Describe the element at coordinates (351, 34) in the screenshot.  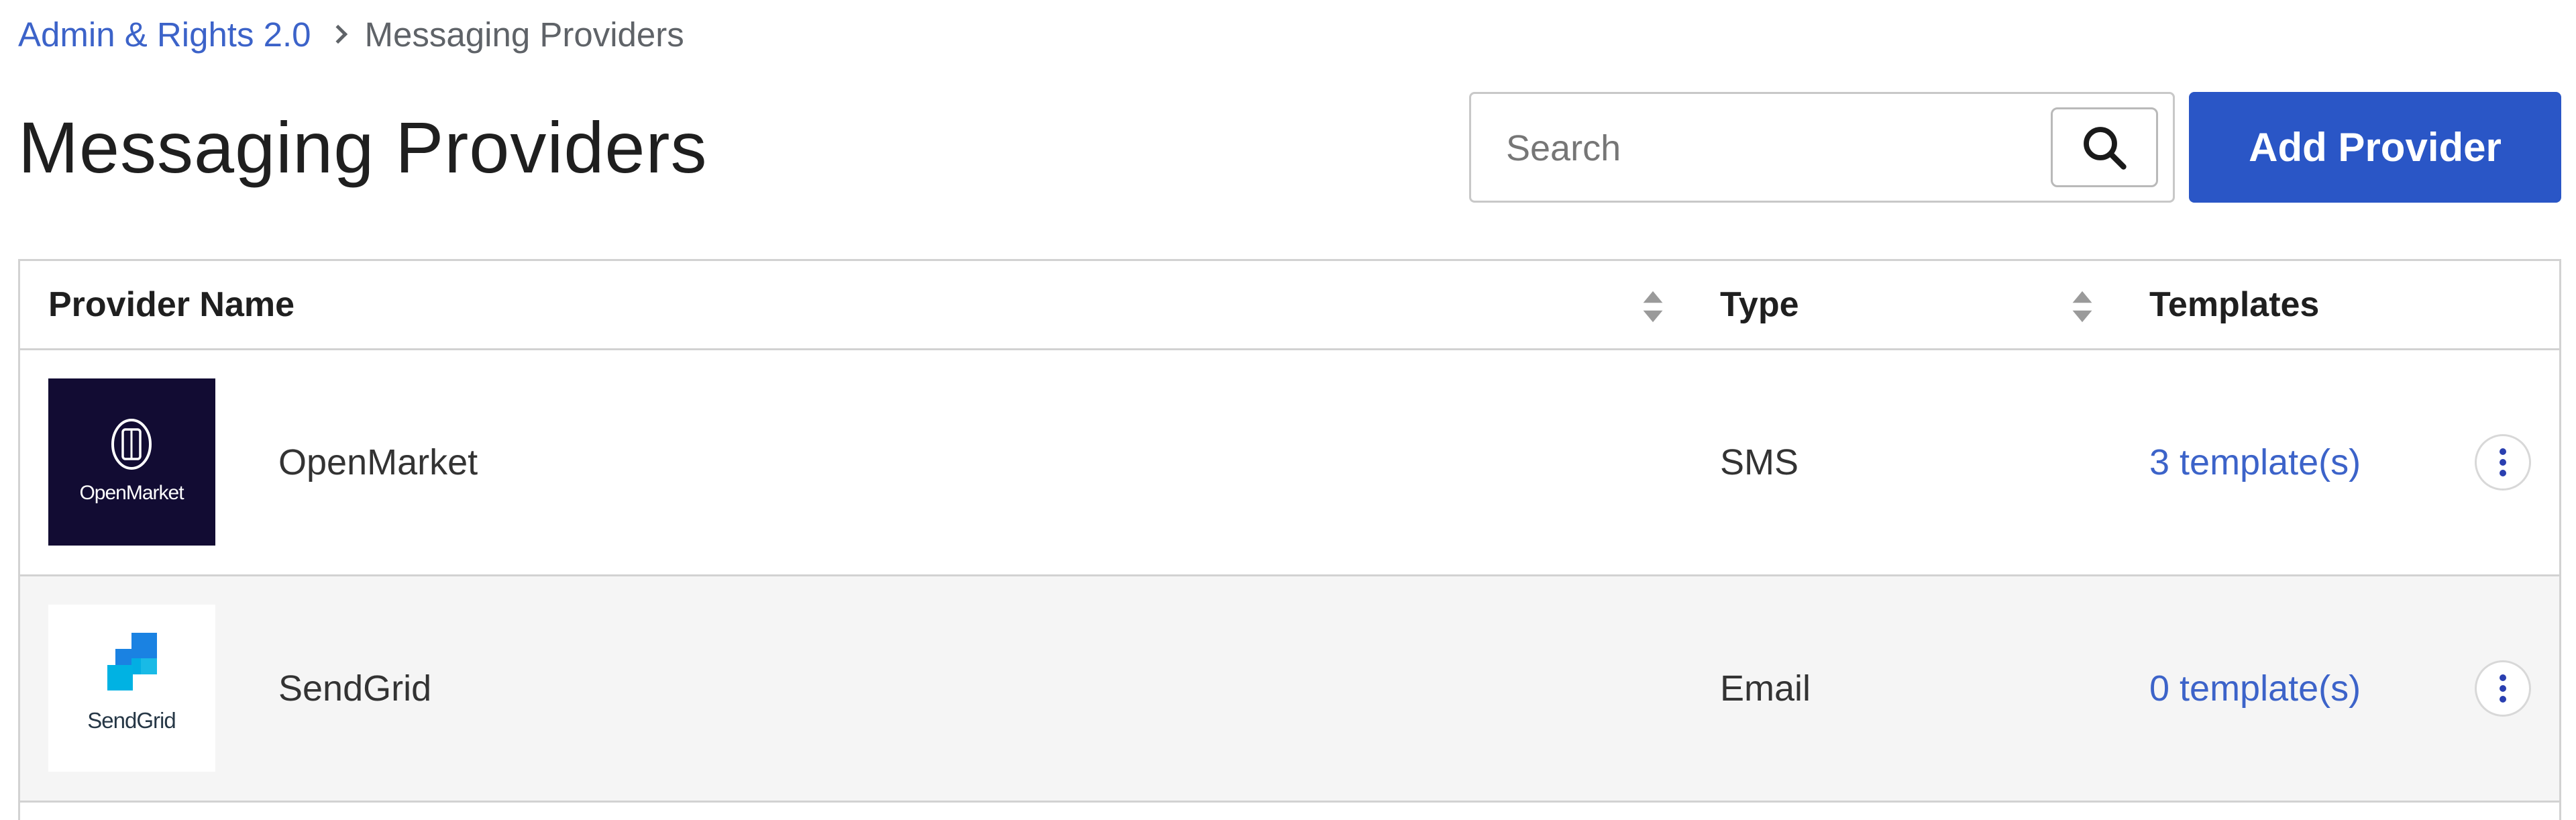
I see `breadcrumb: Admin & Rights 2.0 Messaging Providers` at that location.